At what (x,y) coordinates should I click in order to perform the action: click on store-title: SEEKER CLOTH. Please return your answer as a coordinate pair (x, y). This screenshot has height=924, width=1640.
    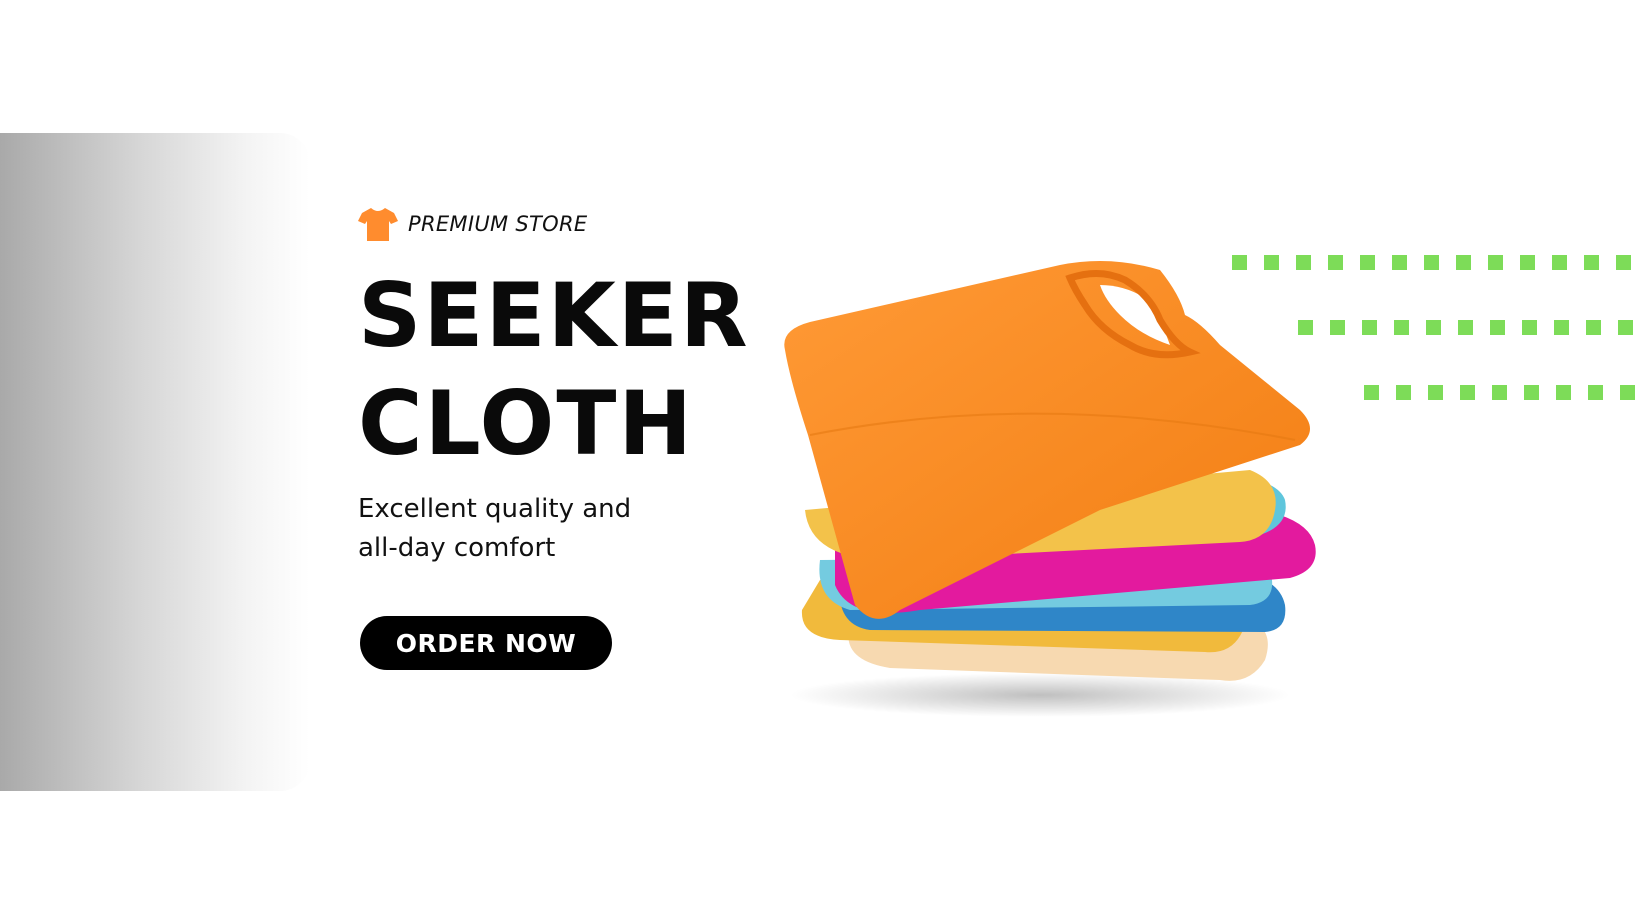
    Looking at the image, I should click on (554, 370).